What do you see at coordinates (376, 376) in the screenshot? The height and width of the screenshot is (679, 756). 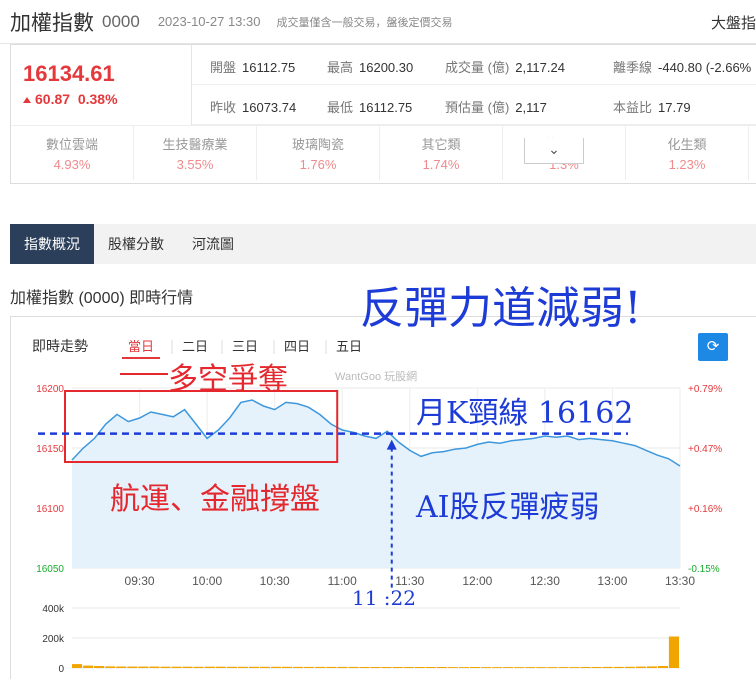 I see `watermark: WantGoo 玩股網` at bounding box center [376, 376].